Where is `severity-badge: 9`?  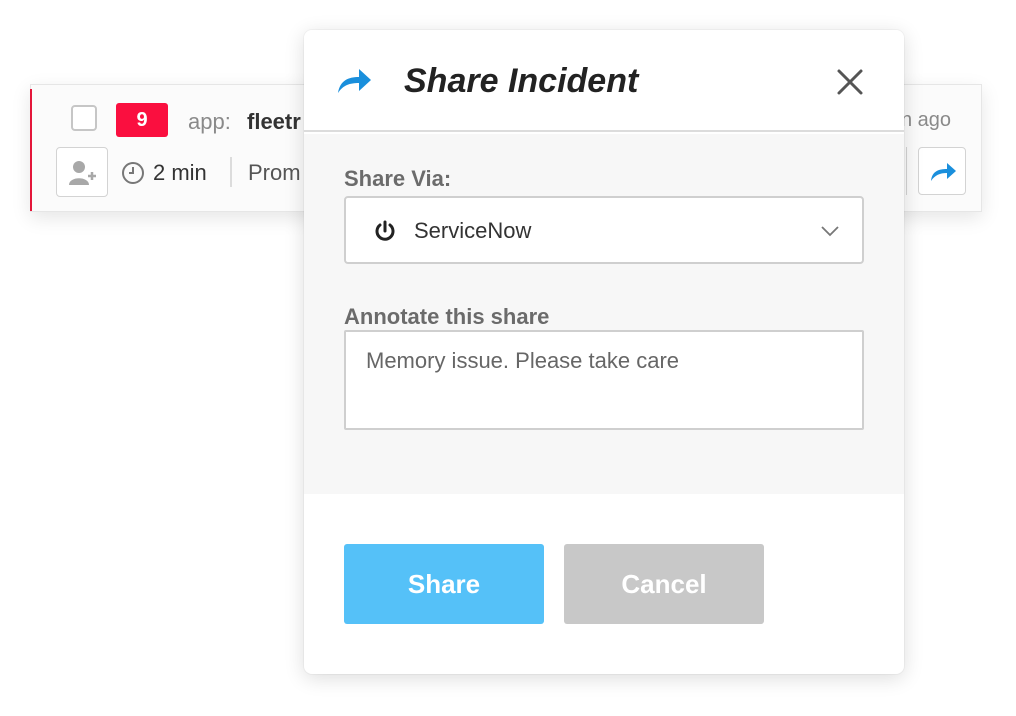
severity-badge: 9 is located at coordinates (142, 120).